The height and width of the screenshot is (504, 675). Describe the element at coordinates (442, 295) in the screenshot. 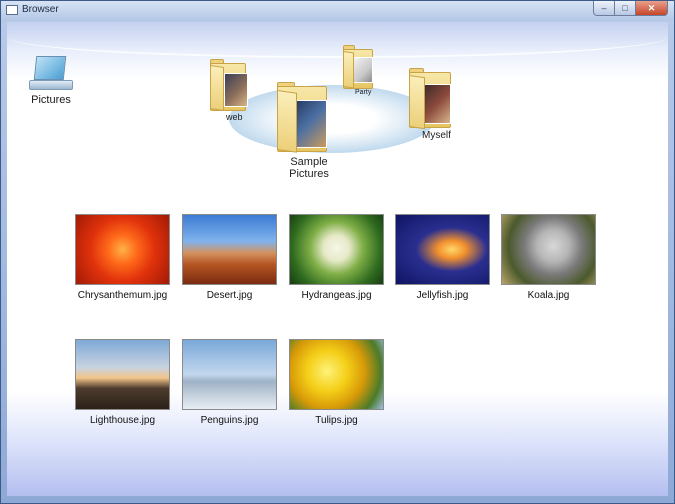

I see `photo-caption: Jellyfish.jpg` at that location.